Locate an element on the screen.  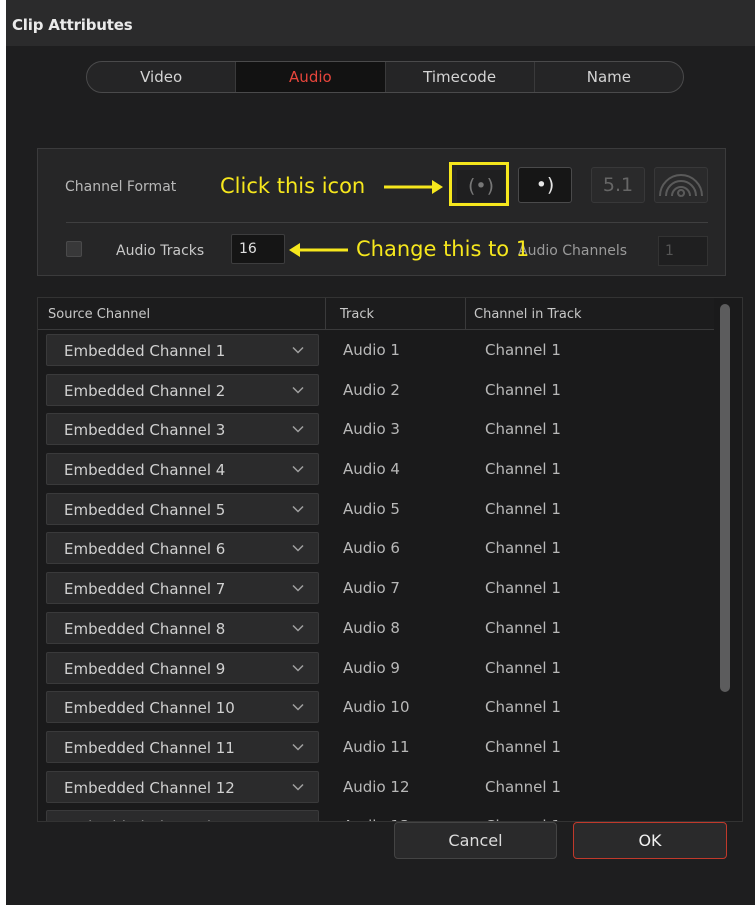
table-row: Embedded Channel 3 Audio 3 Channel 1 is located at coordinates (376, 433).